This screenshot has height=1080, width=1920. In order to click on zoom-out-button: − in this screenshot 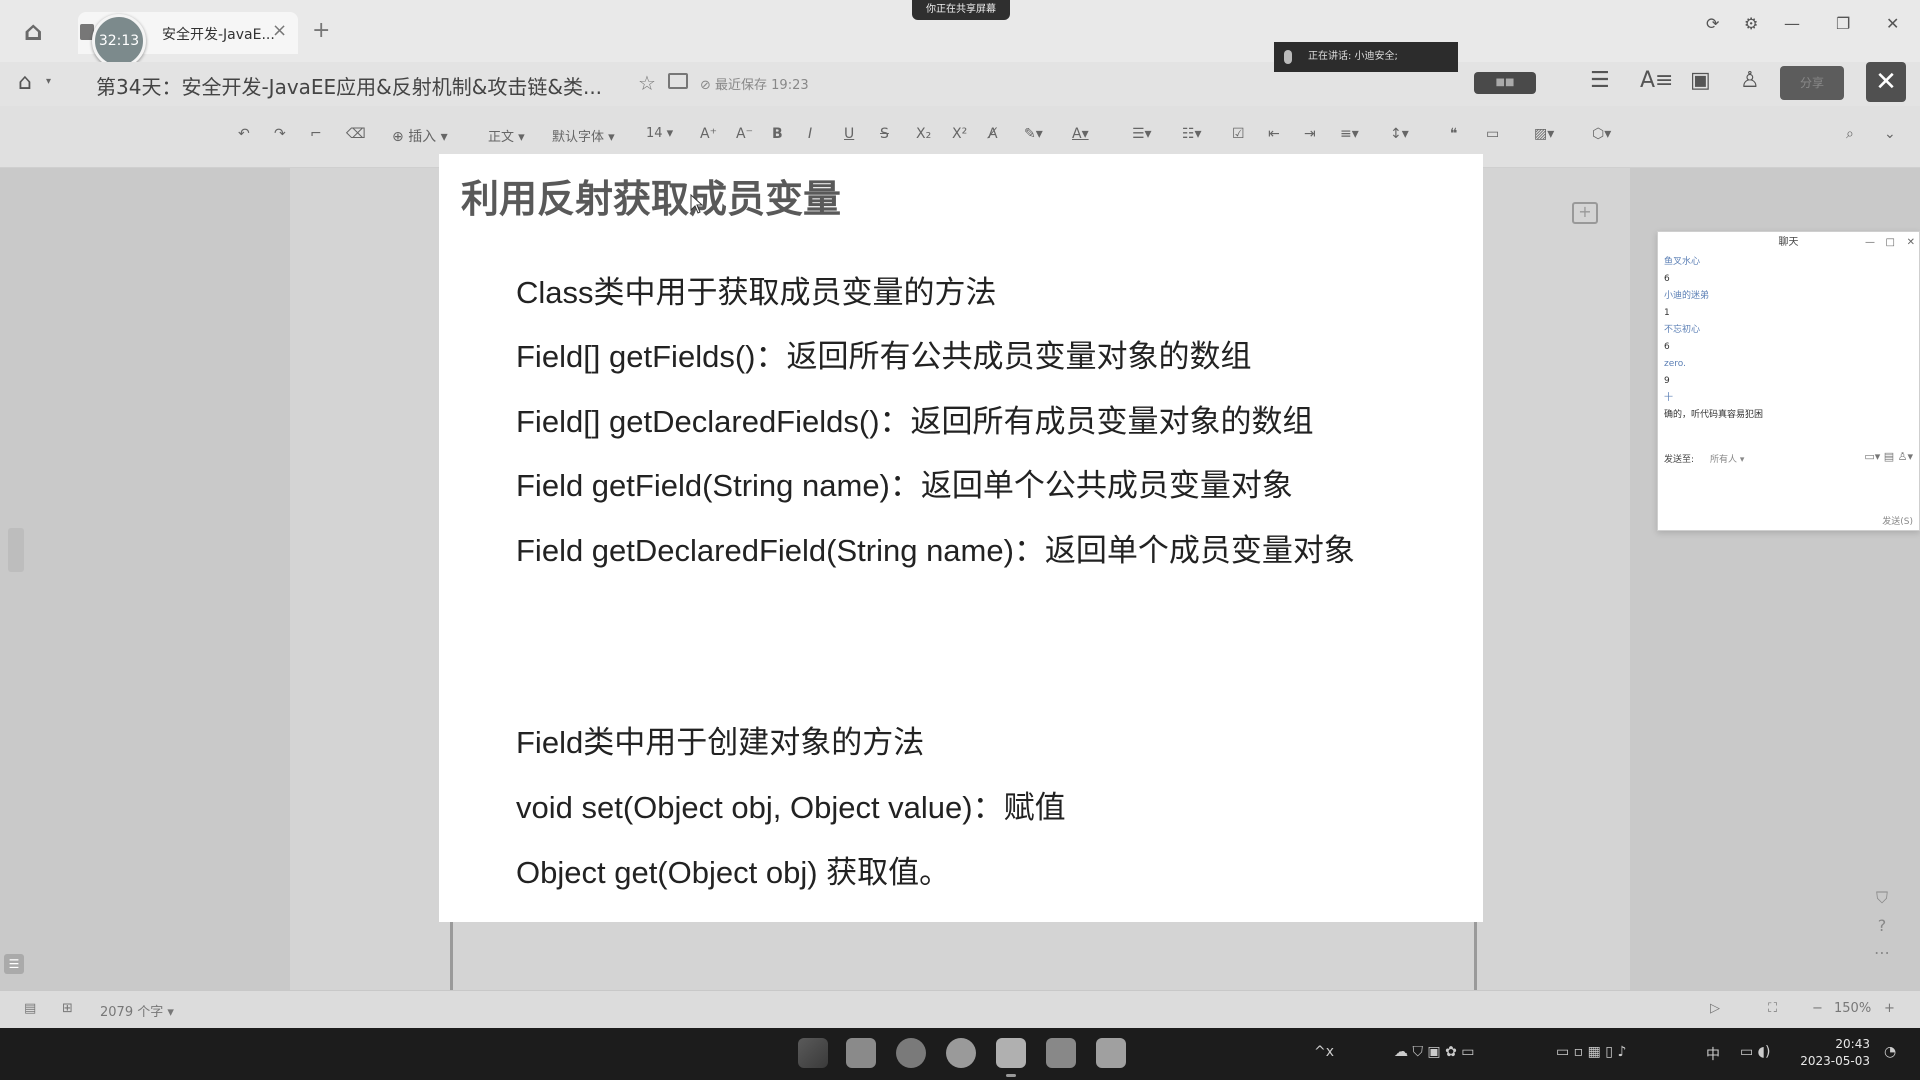, I will do `click(1817, 1008)`.